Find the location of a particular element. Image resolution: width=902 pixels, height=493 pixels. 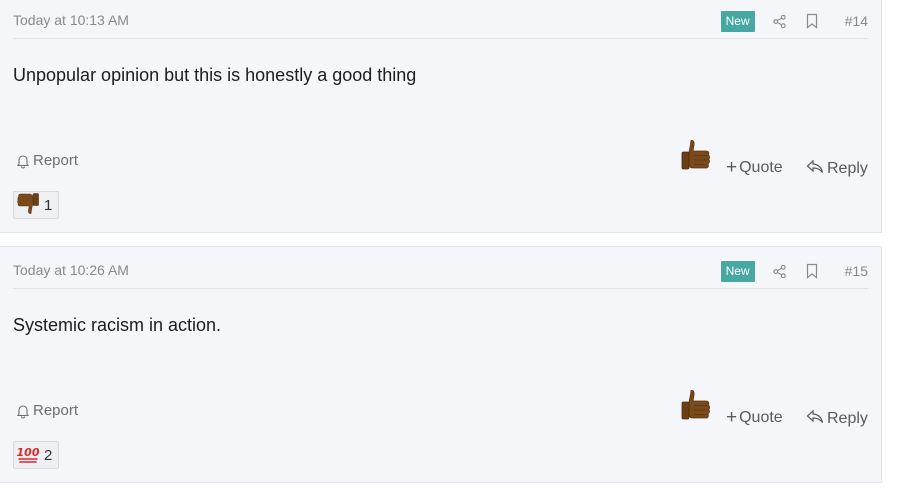

post-header-actions: New #15 is located at coordinates (794, 271).